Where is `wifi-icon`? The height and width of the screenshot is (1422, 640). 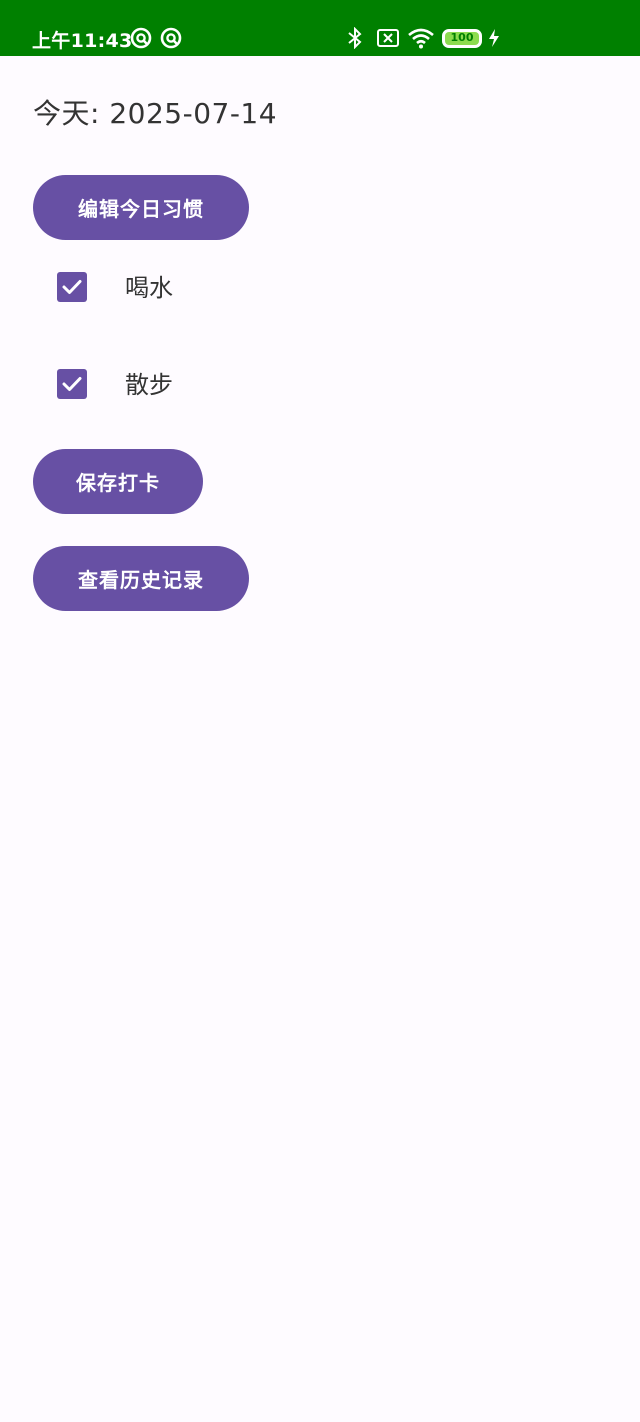 wifi-icon is located at coordinates (421, 40).